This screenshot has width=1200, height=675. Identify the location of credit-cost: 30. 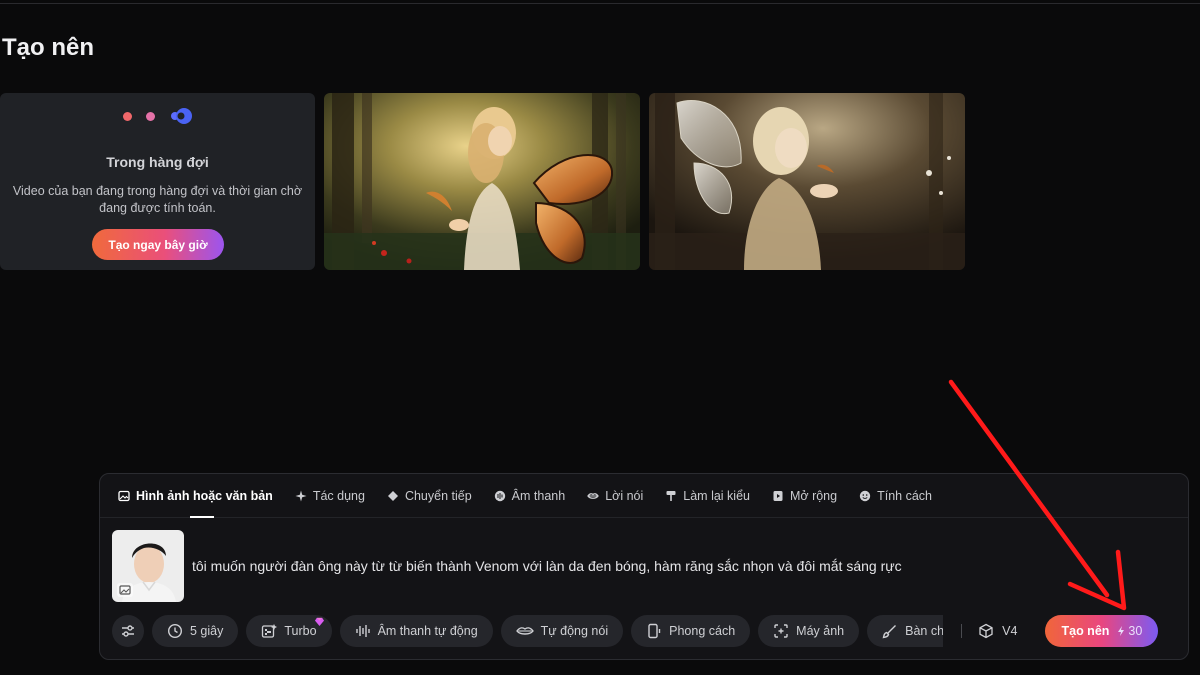
(1129, 631).